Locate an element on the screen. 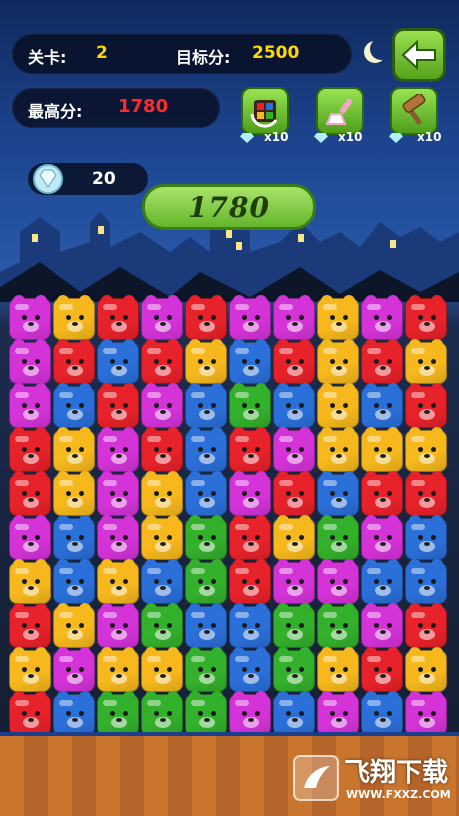  refresh-tool-button is located at coordinates (265, 111).